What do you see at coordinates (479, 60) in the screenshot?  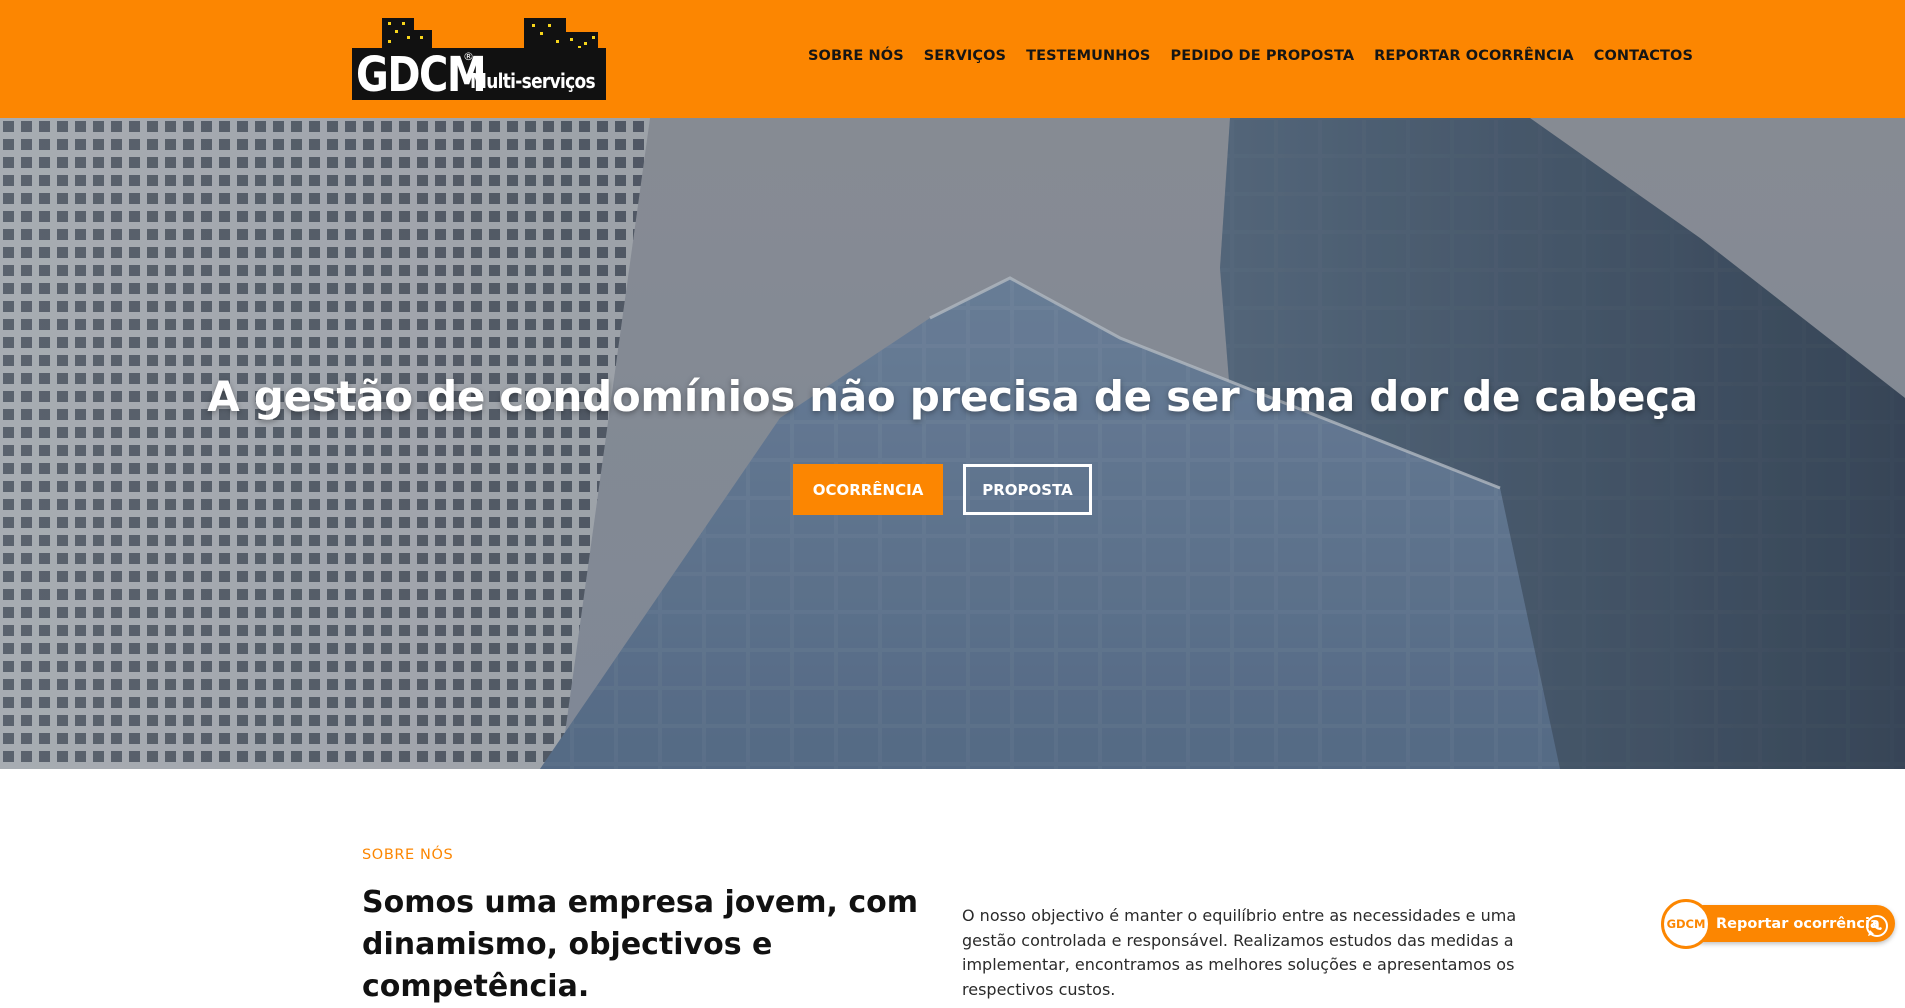 I see `brand-logo: GDCM ® Multi-serviços` at bounding box center [479, 60].